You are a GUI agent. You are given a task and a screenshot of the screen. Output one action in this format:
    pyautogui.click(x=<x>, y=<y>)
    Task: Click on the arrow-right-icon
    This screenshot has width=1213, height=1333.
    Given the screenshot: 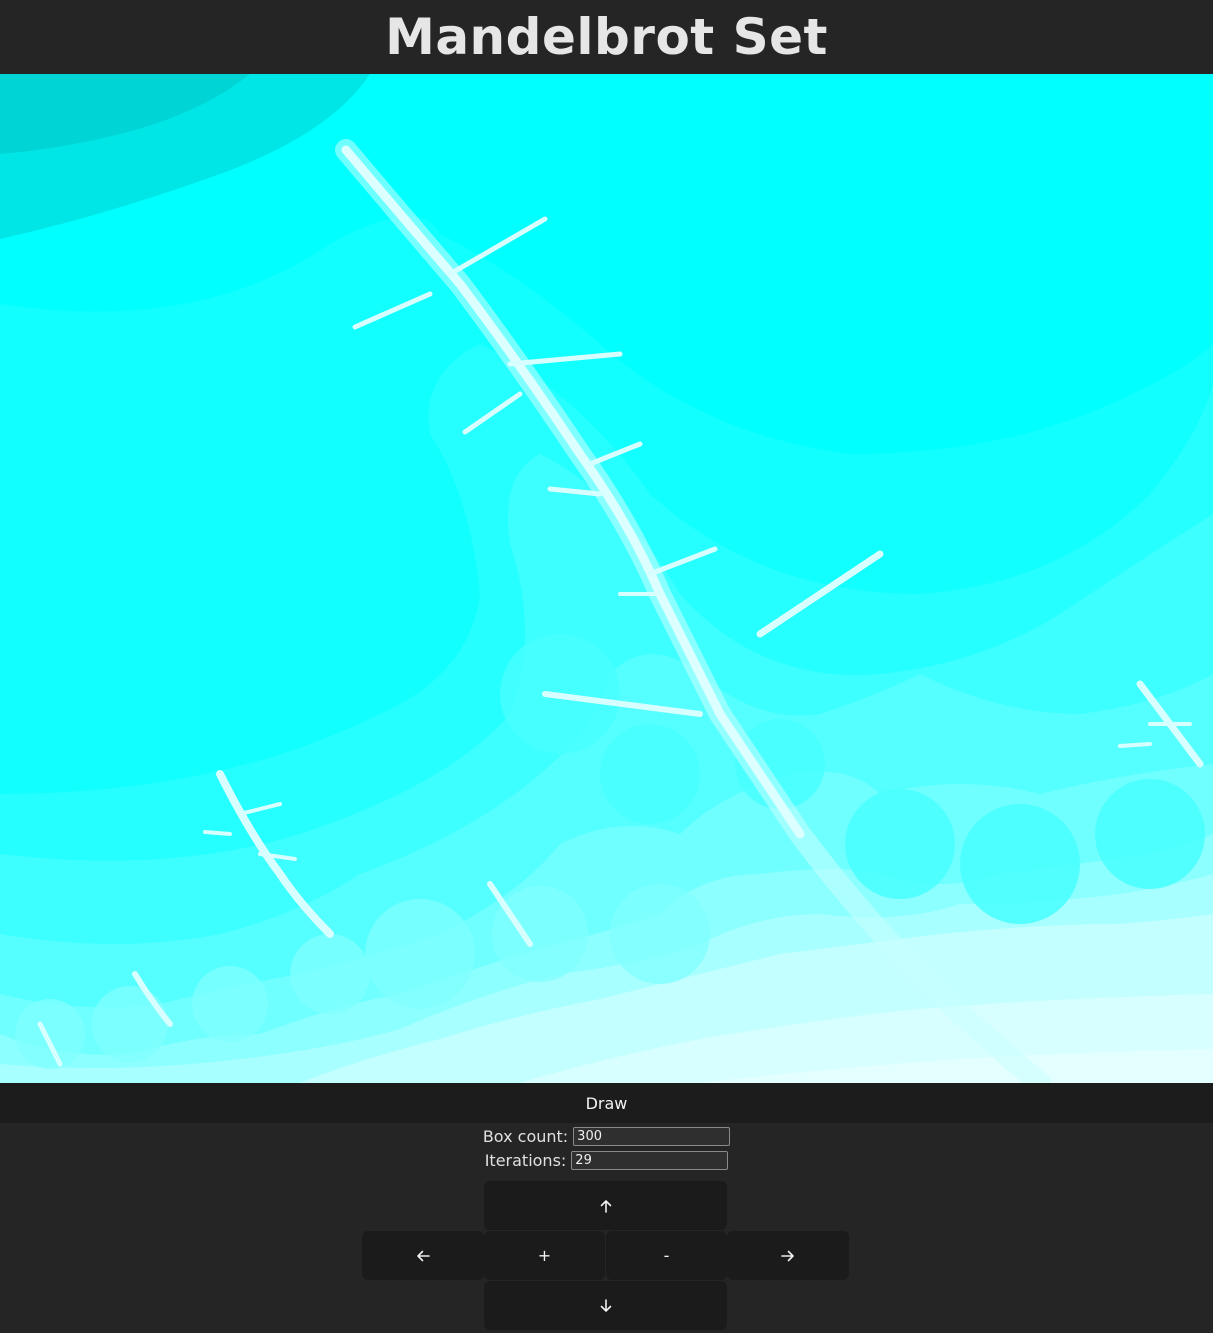 What is the action you would take?
    pyautogui.click(x=788, y=1256)
    